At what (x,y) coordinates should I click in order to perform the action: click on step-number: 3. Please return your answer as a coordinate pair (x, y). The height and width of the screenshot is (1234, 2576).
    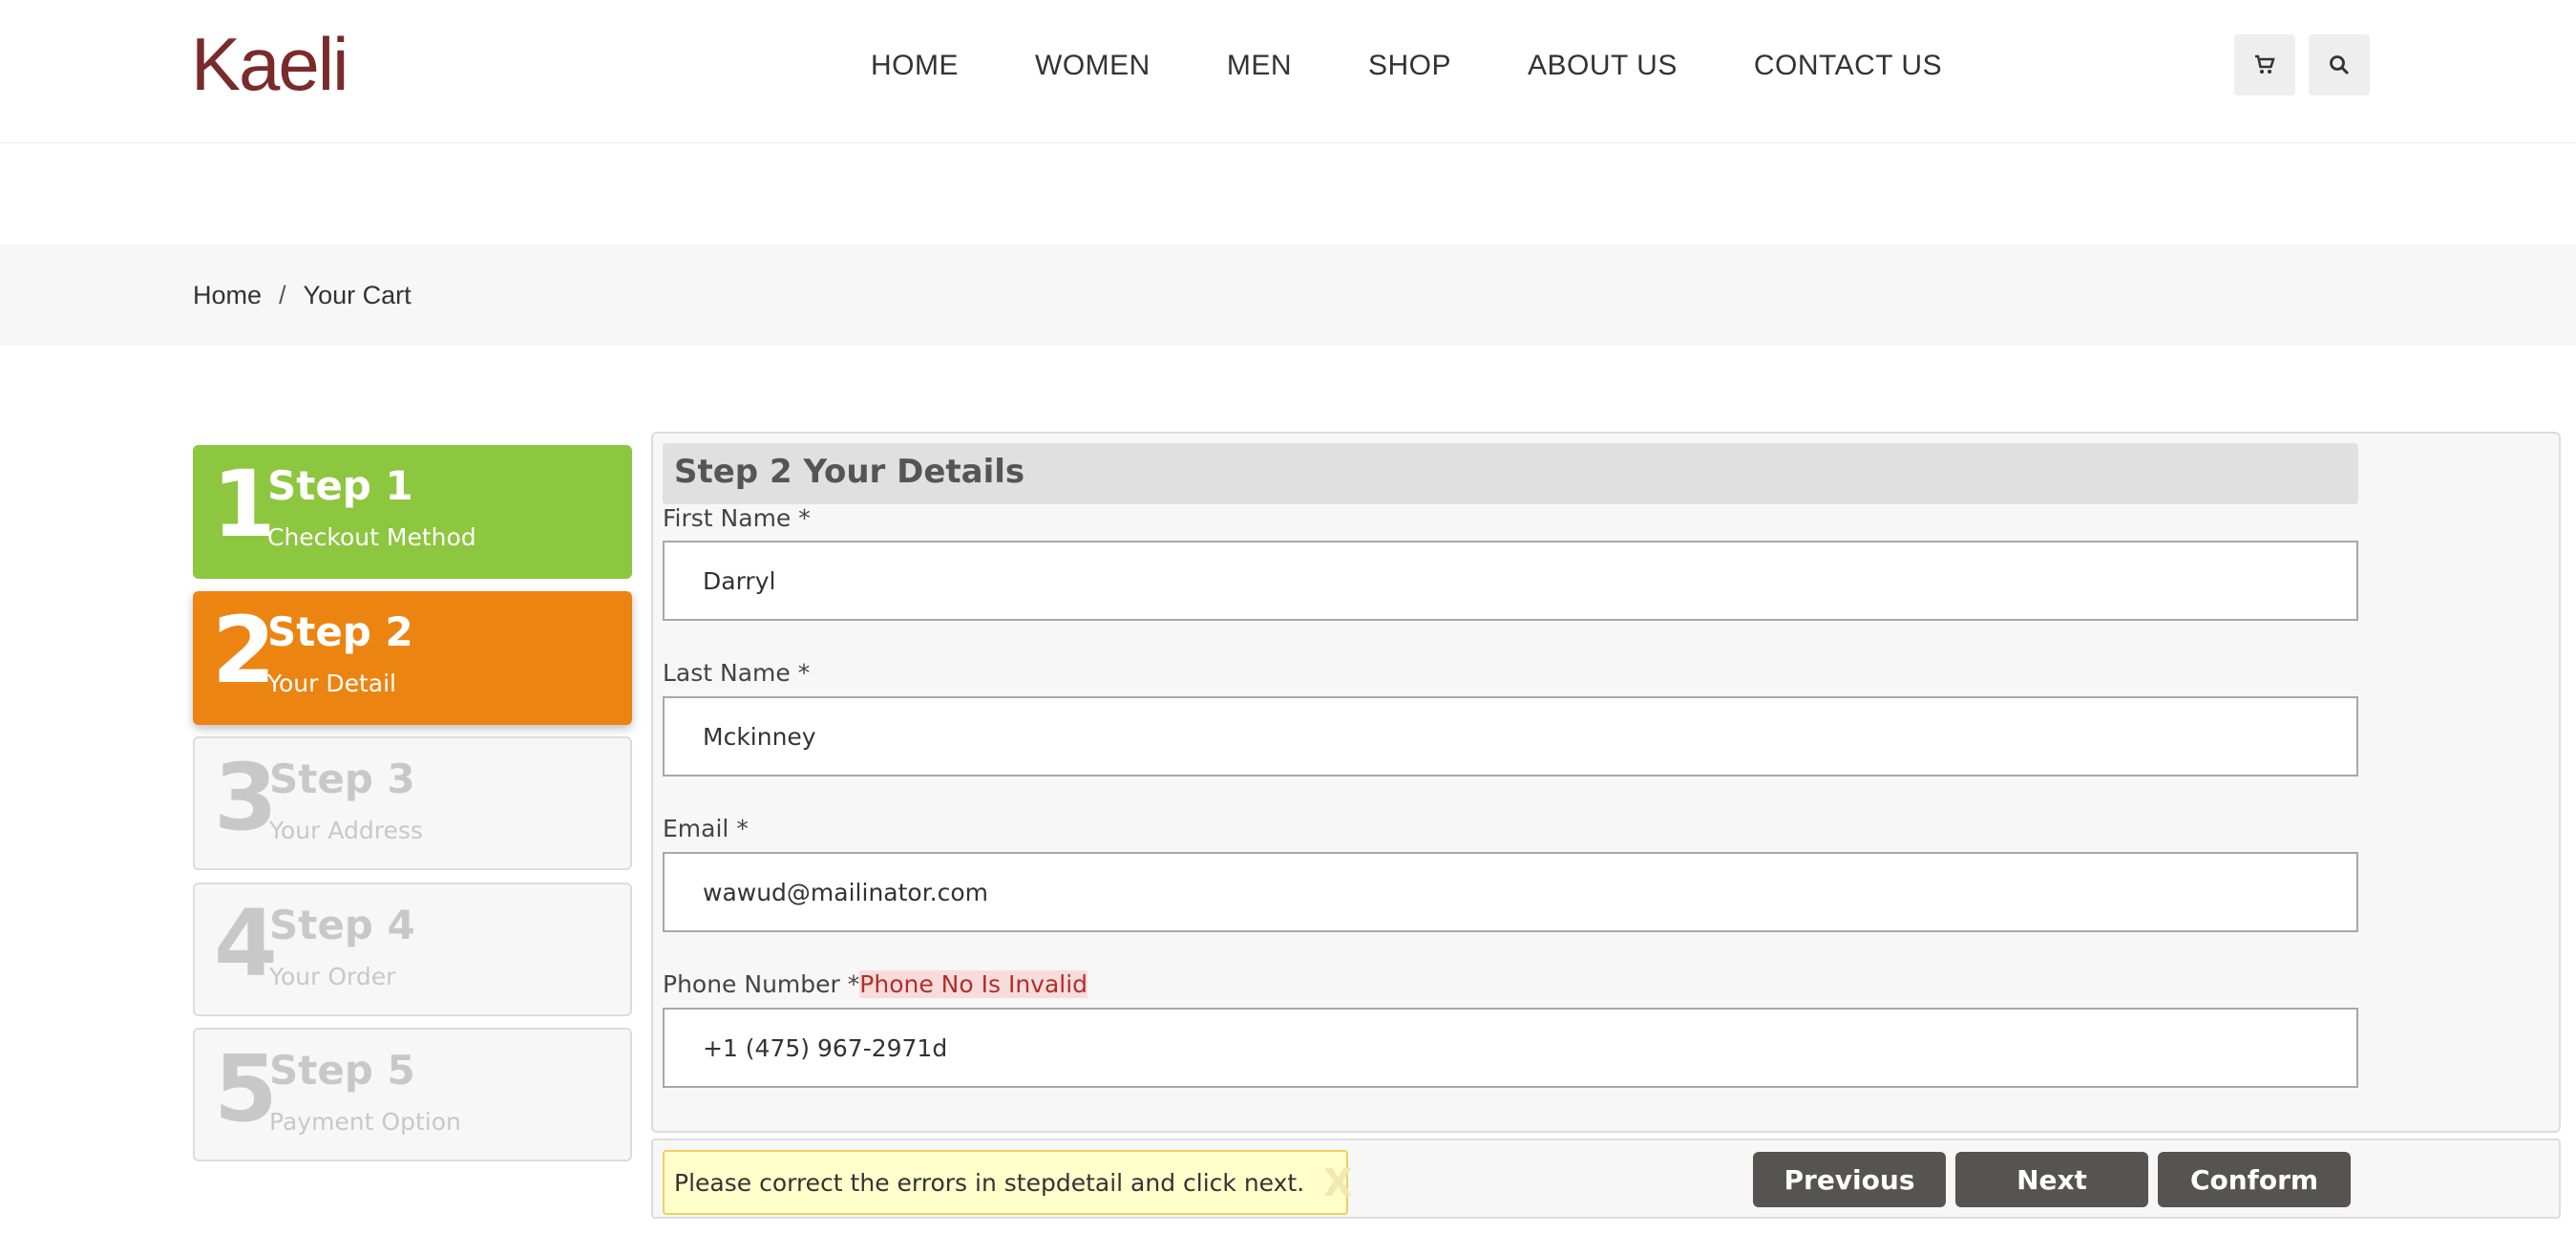
    Looking at the image, I should click on (246, 797).